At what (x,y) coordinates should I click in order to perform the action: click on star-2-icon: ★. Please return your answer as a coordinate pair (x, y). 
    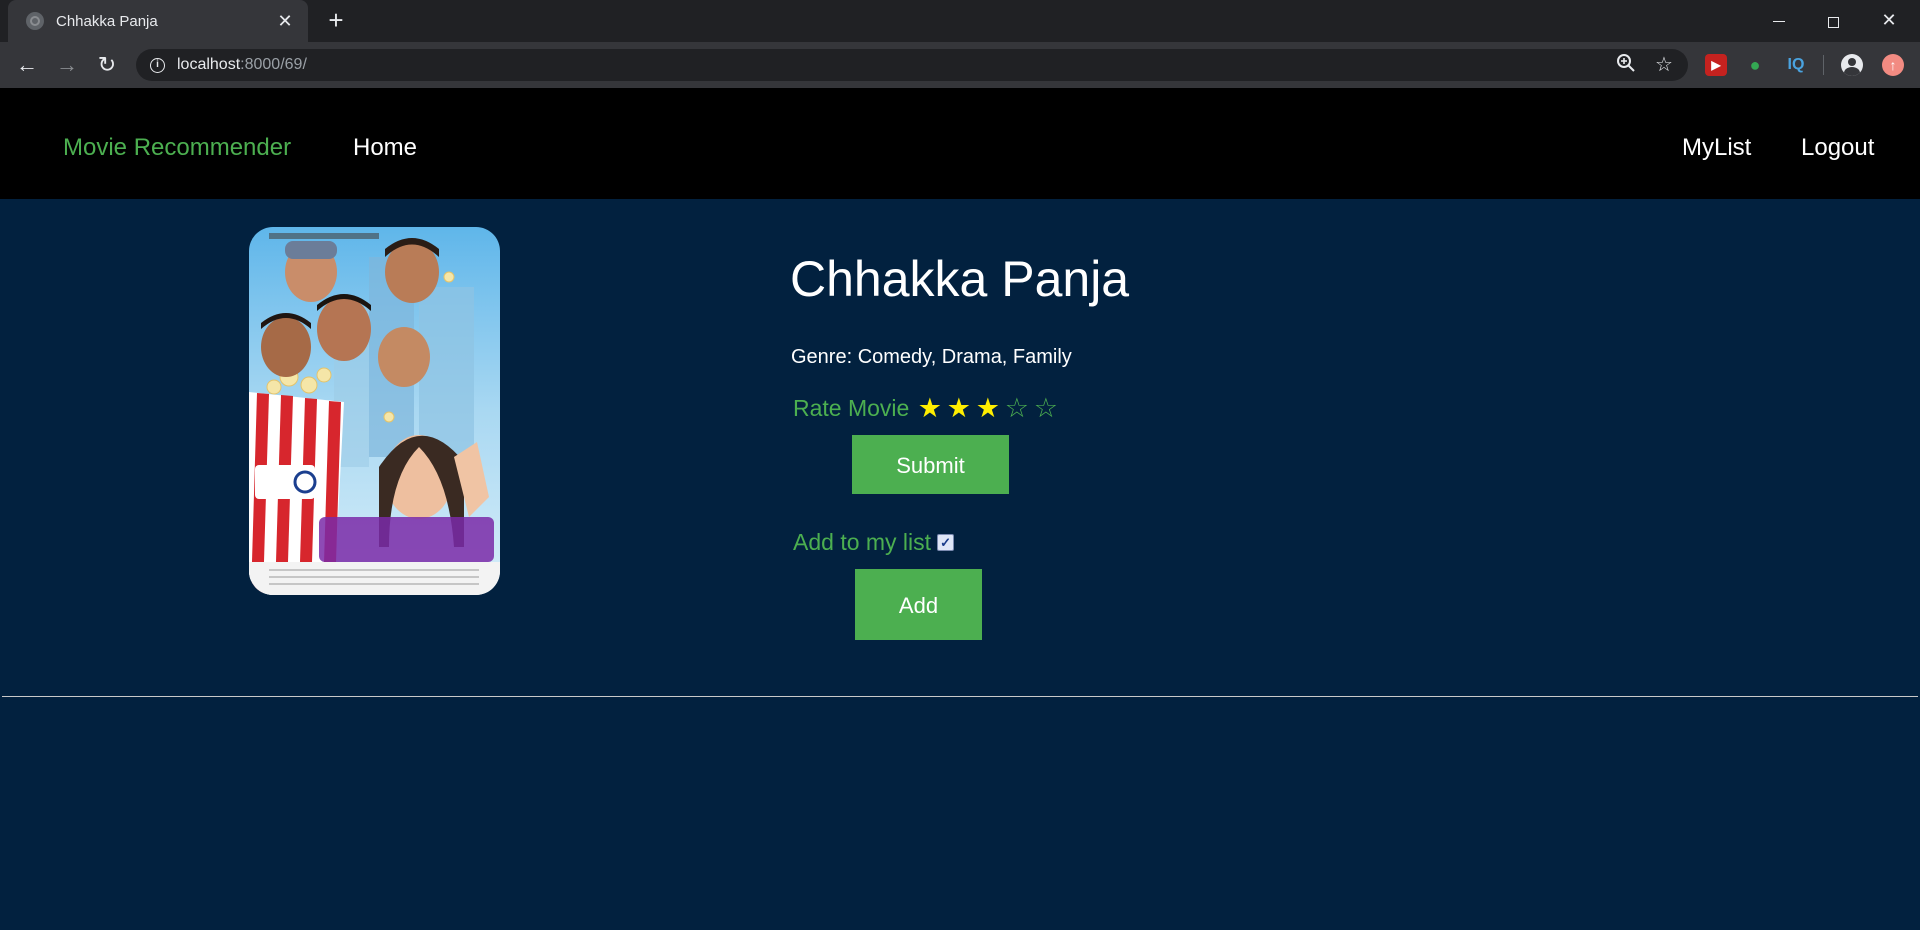
    Looking at the image, I should click on (958, 408).